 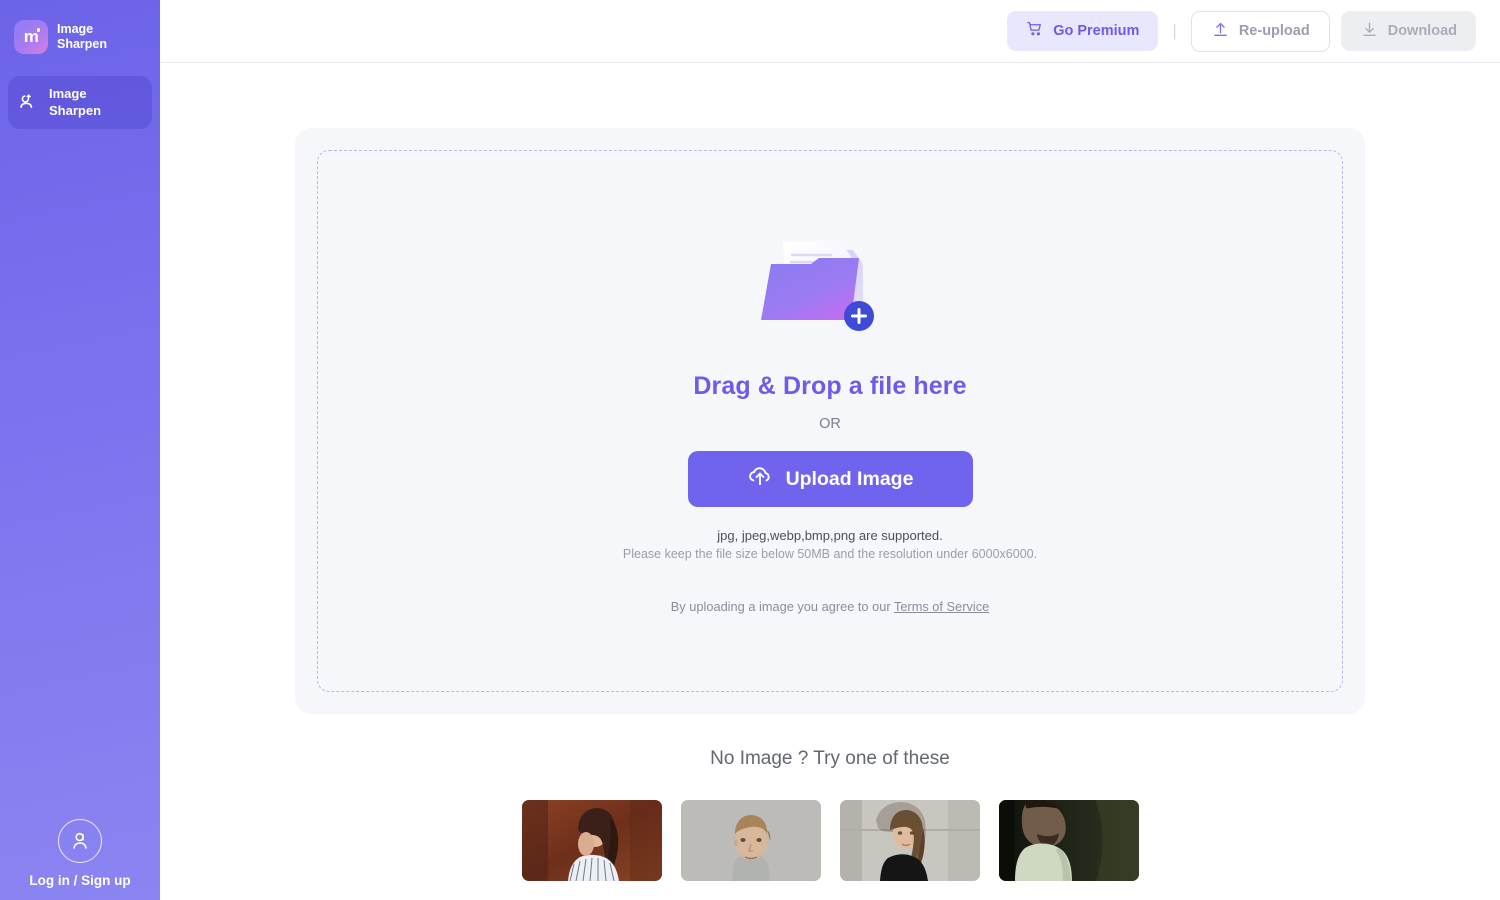 I want to click on user-avatar-icon, so click(x=80, y=841).